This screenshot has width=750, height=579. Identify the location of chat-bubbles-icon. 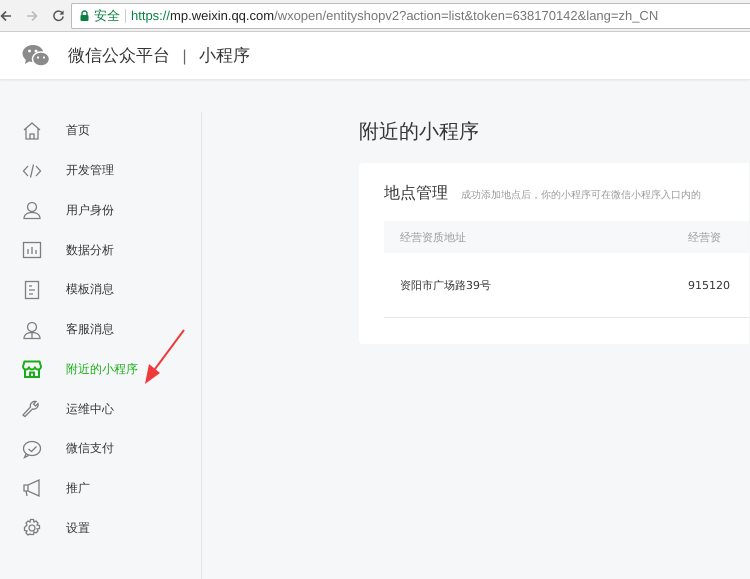
(36, 56).